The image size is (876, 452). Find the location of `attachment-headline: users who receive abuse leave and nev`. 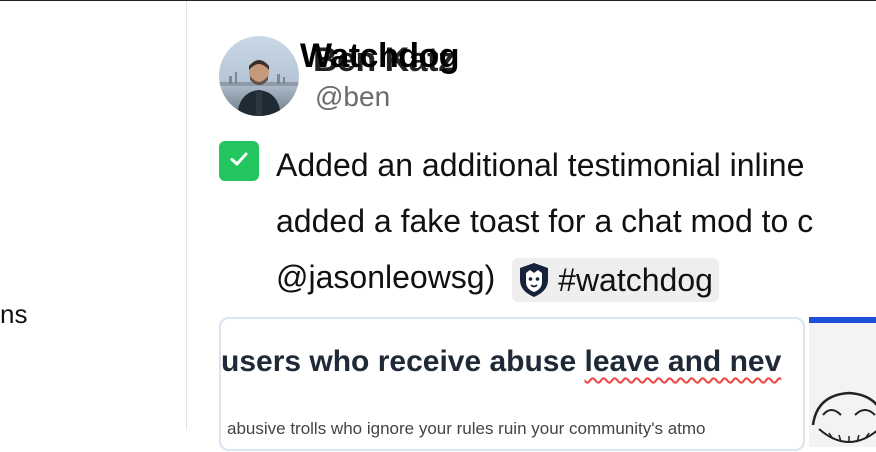

attachment-headline: users who receive abuse leave and nev is located at coordinates (501, 362).